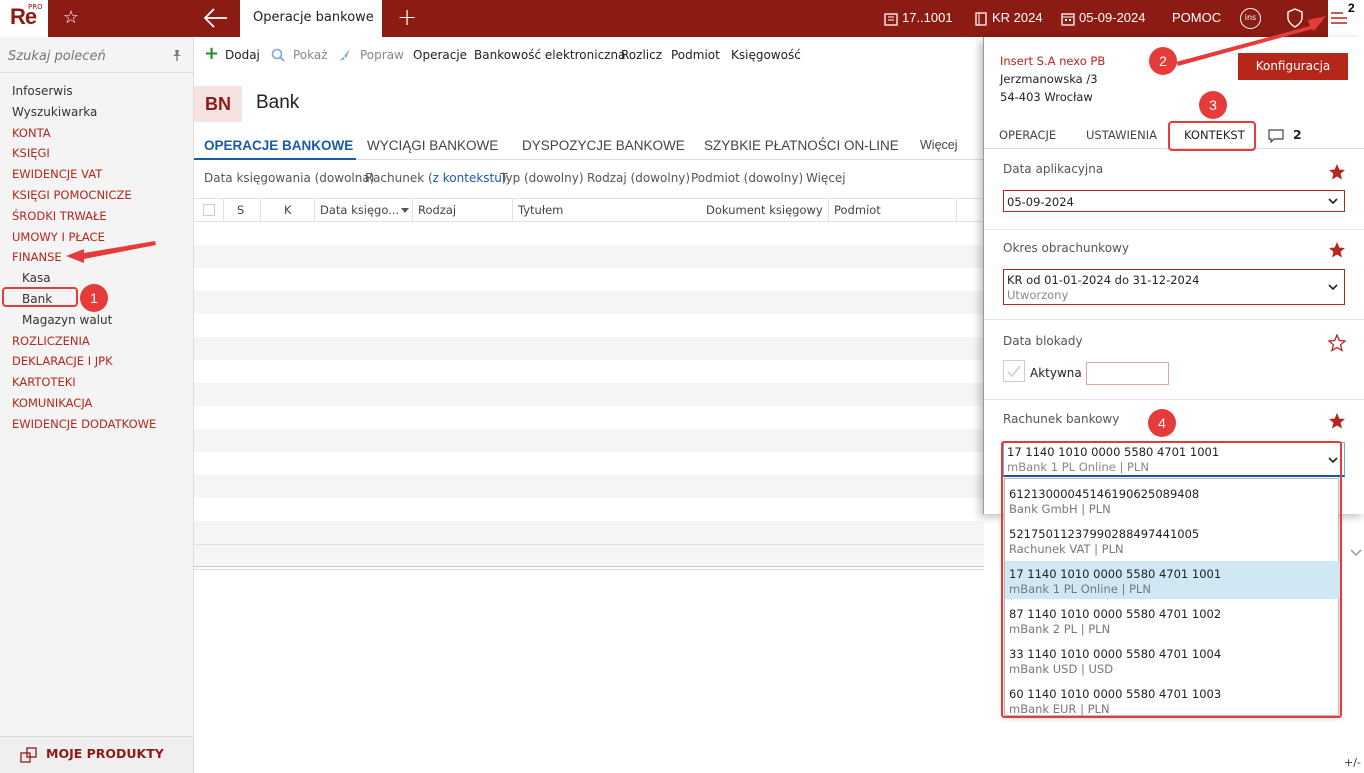 Image resolution: width=1364 pixels, height=773 pixels. Describe the element at coordinates (1356, 553) in the screenshot. I see `chevron-down-icon` at that location.